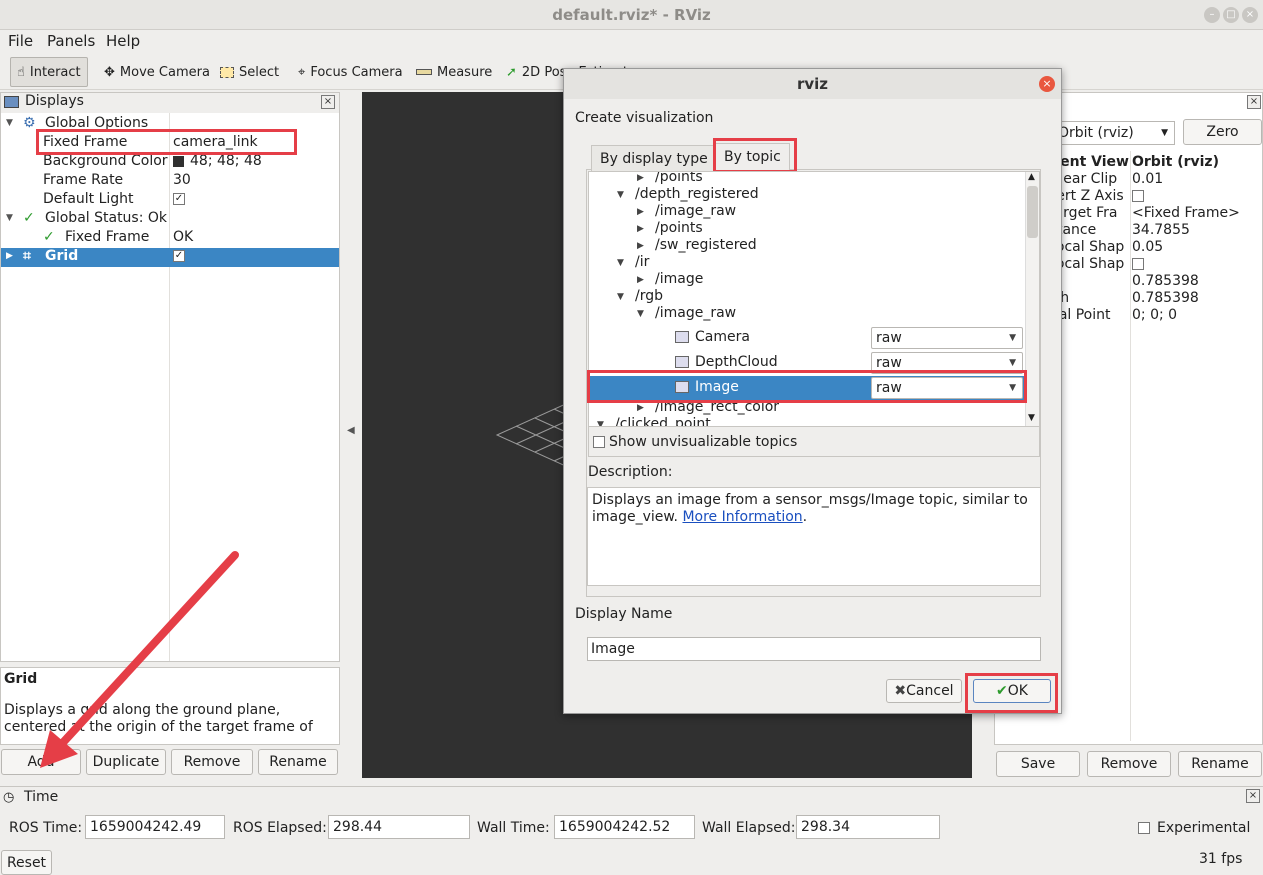 Image resolution: width=1263 pixels, height=875 pixels. Describe the element at coordinates (1038, 764) in the screenshot. I see `save-view-button: Save` at that location.